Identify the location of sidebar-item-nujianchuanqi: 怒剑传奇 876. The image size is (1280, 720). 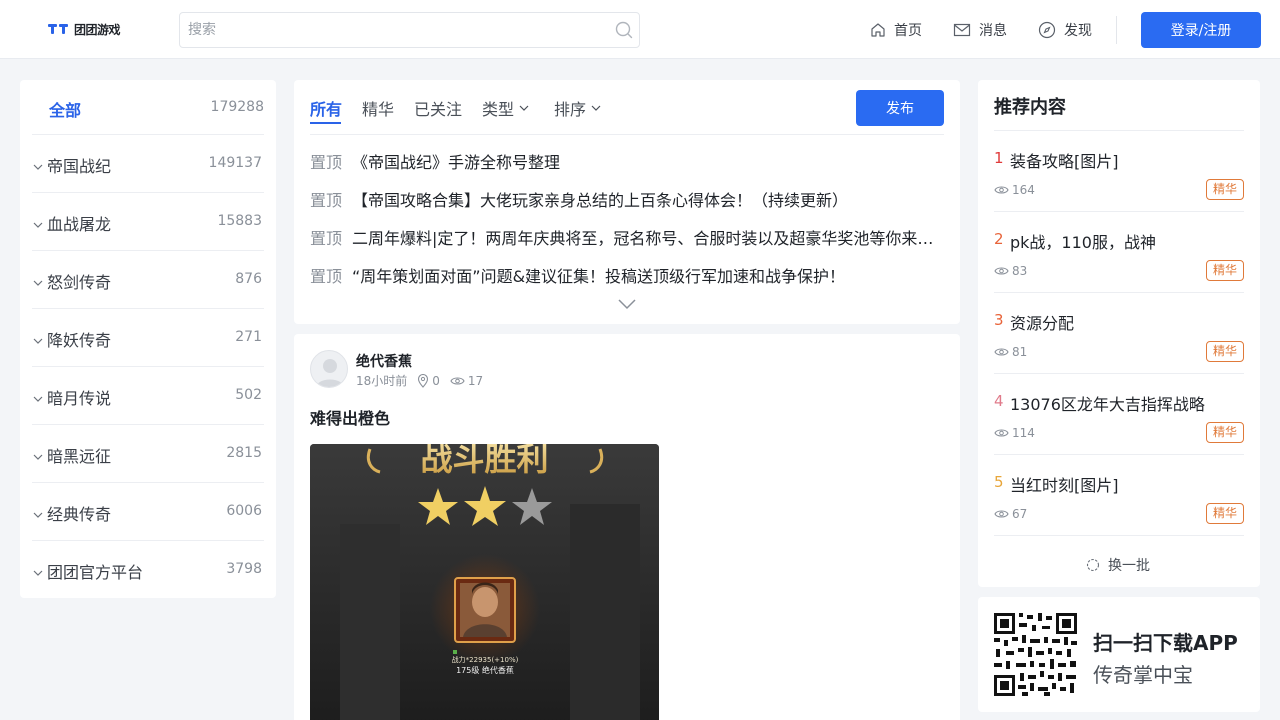
(148, 279).